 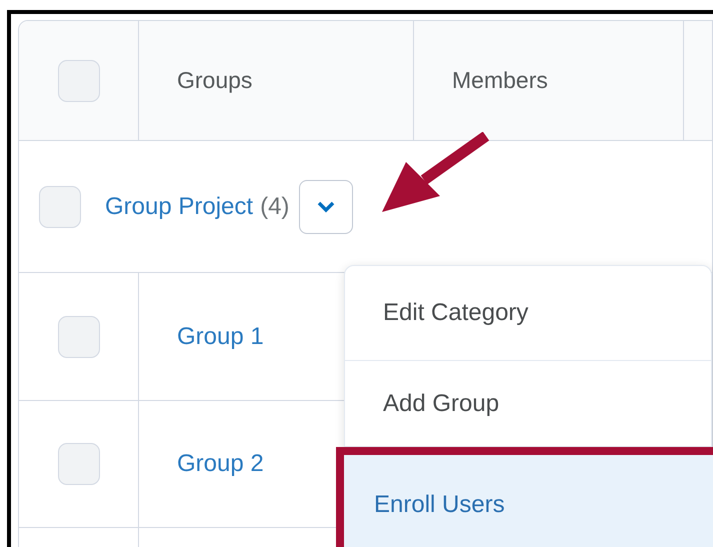 I want to click on column-header: Members, so click(x=500, y=80).